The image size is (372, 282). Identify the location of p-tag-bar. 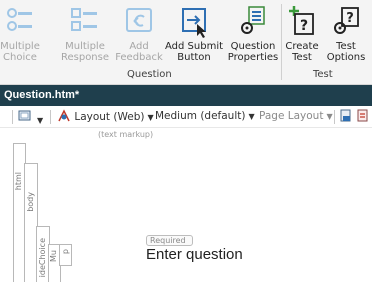
(65, 255).